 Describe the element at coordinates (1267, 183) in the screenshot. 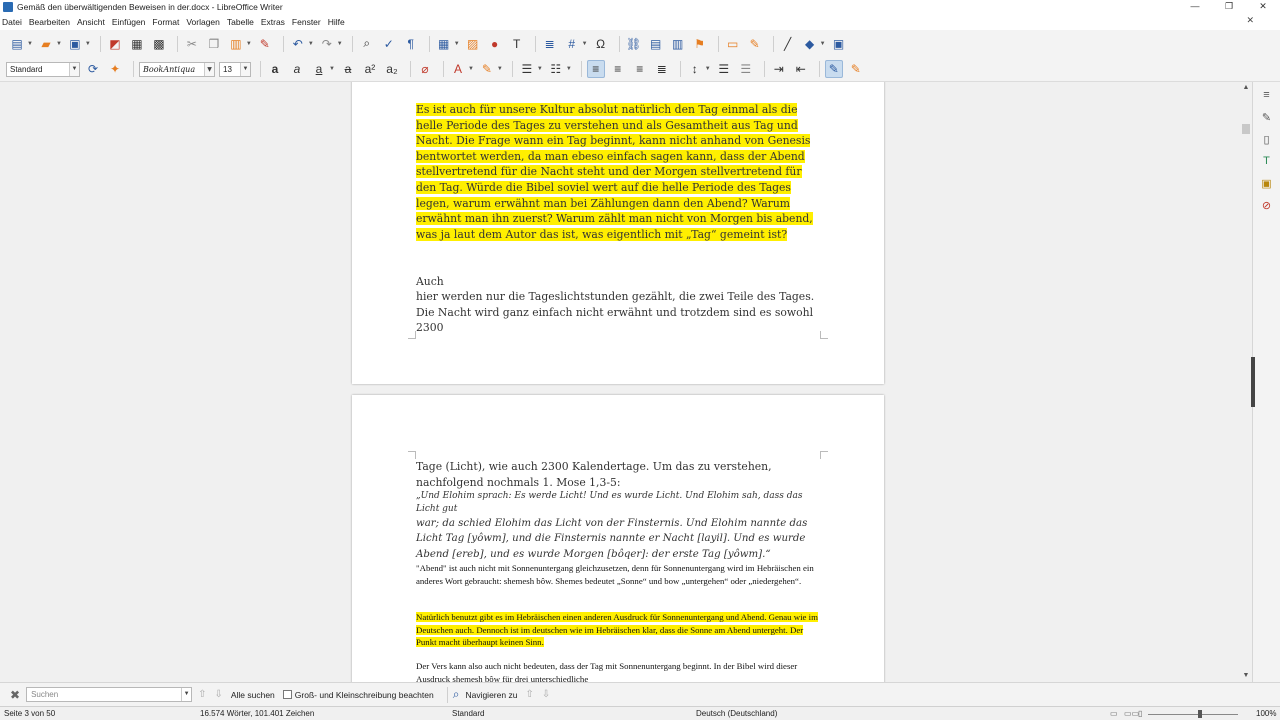

I see `gallery-icon: ▣` at that location.